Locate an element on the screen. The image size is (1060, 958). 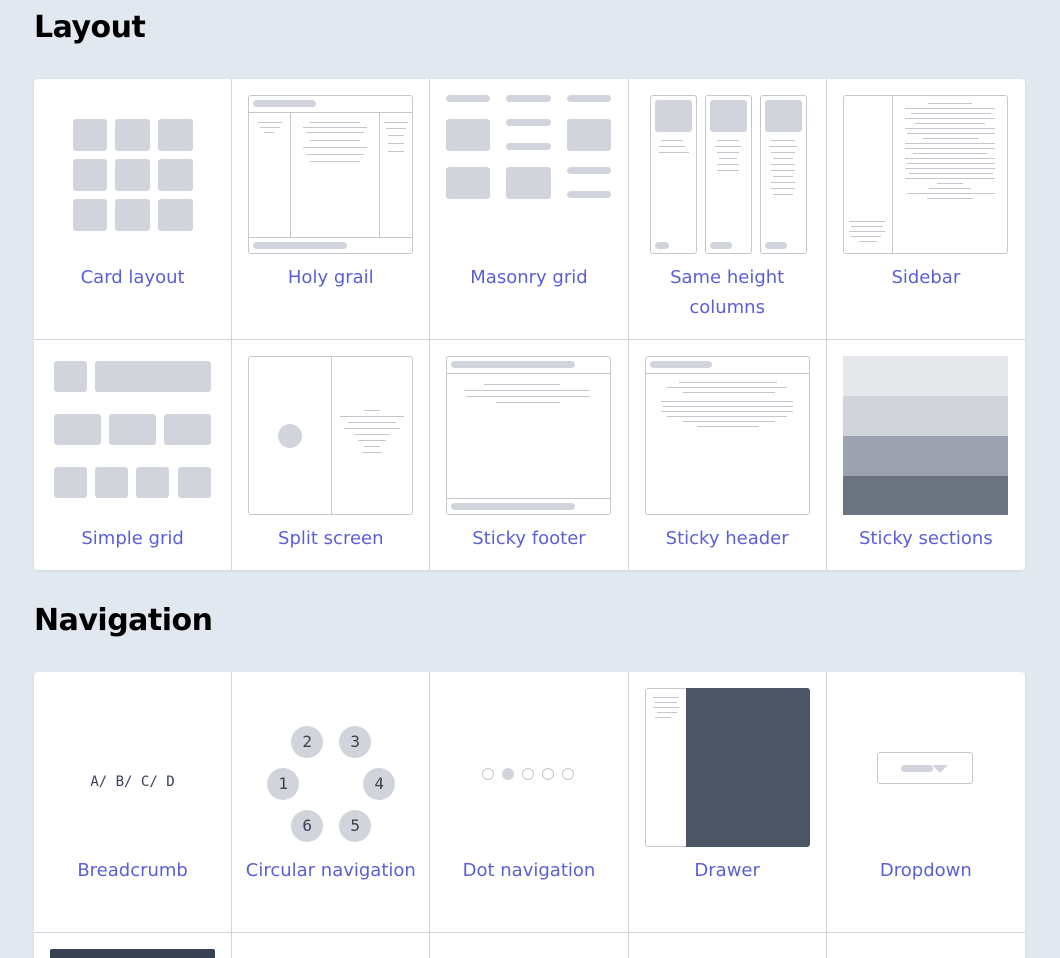
sidebar-label: Sidebar is located at coordinates (926, 278).